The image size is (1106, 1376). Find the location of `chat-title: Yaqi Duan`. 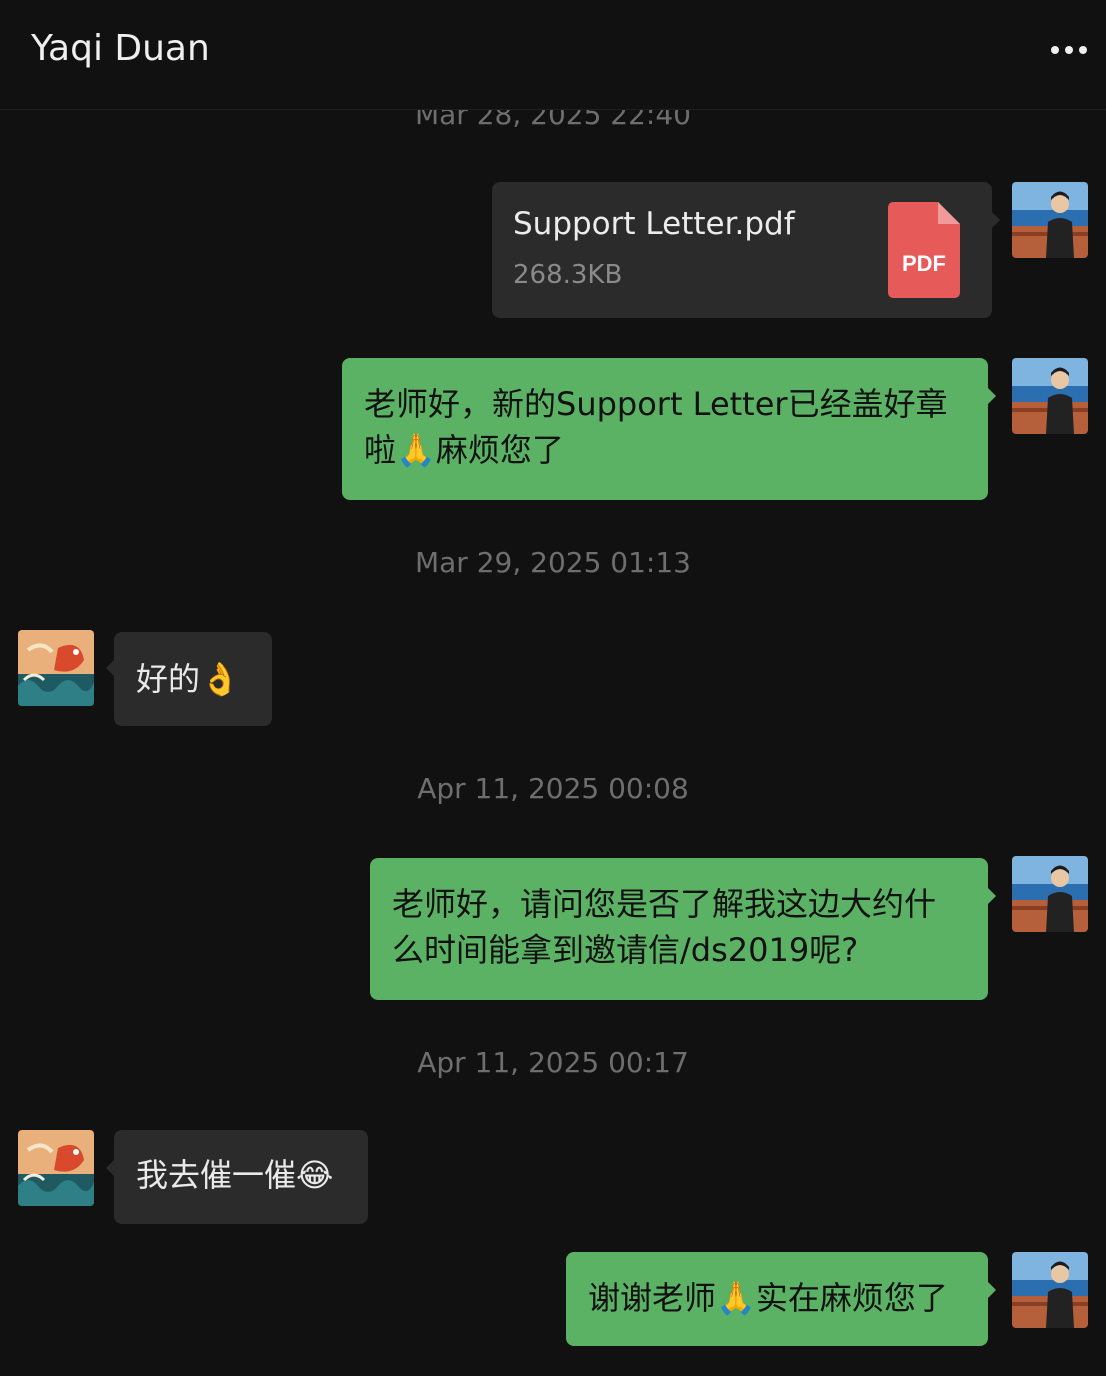

chat-title: Yaqi Duan is located at coordinates (120, 48).